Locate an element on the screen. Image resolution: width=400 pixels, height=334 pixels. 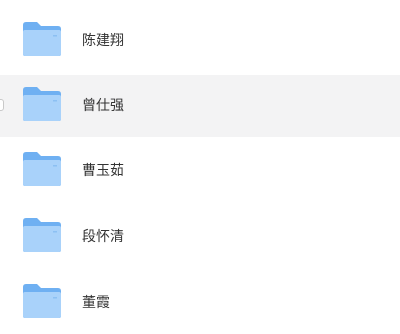
folder-name: 陈建翔 is located at coordinates (103, 41).